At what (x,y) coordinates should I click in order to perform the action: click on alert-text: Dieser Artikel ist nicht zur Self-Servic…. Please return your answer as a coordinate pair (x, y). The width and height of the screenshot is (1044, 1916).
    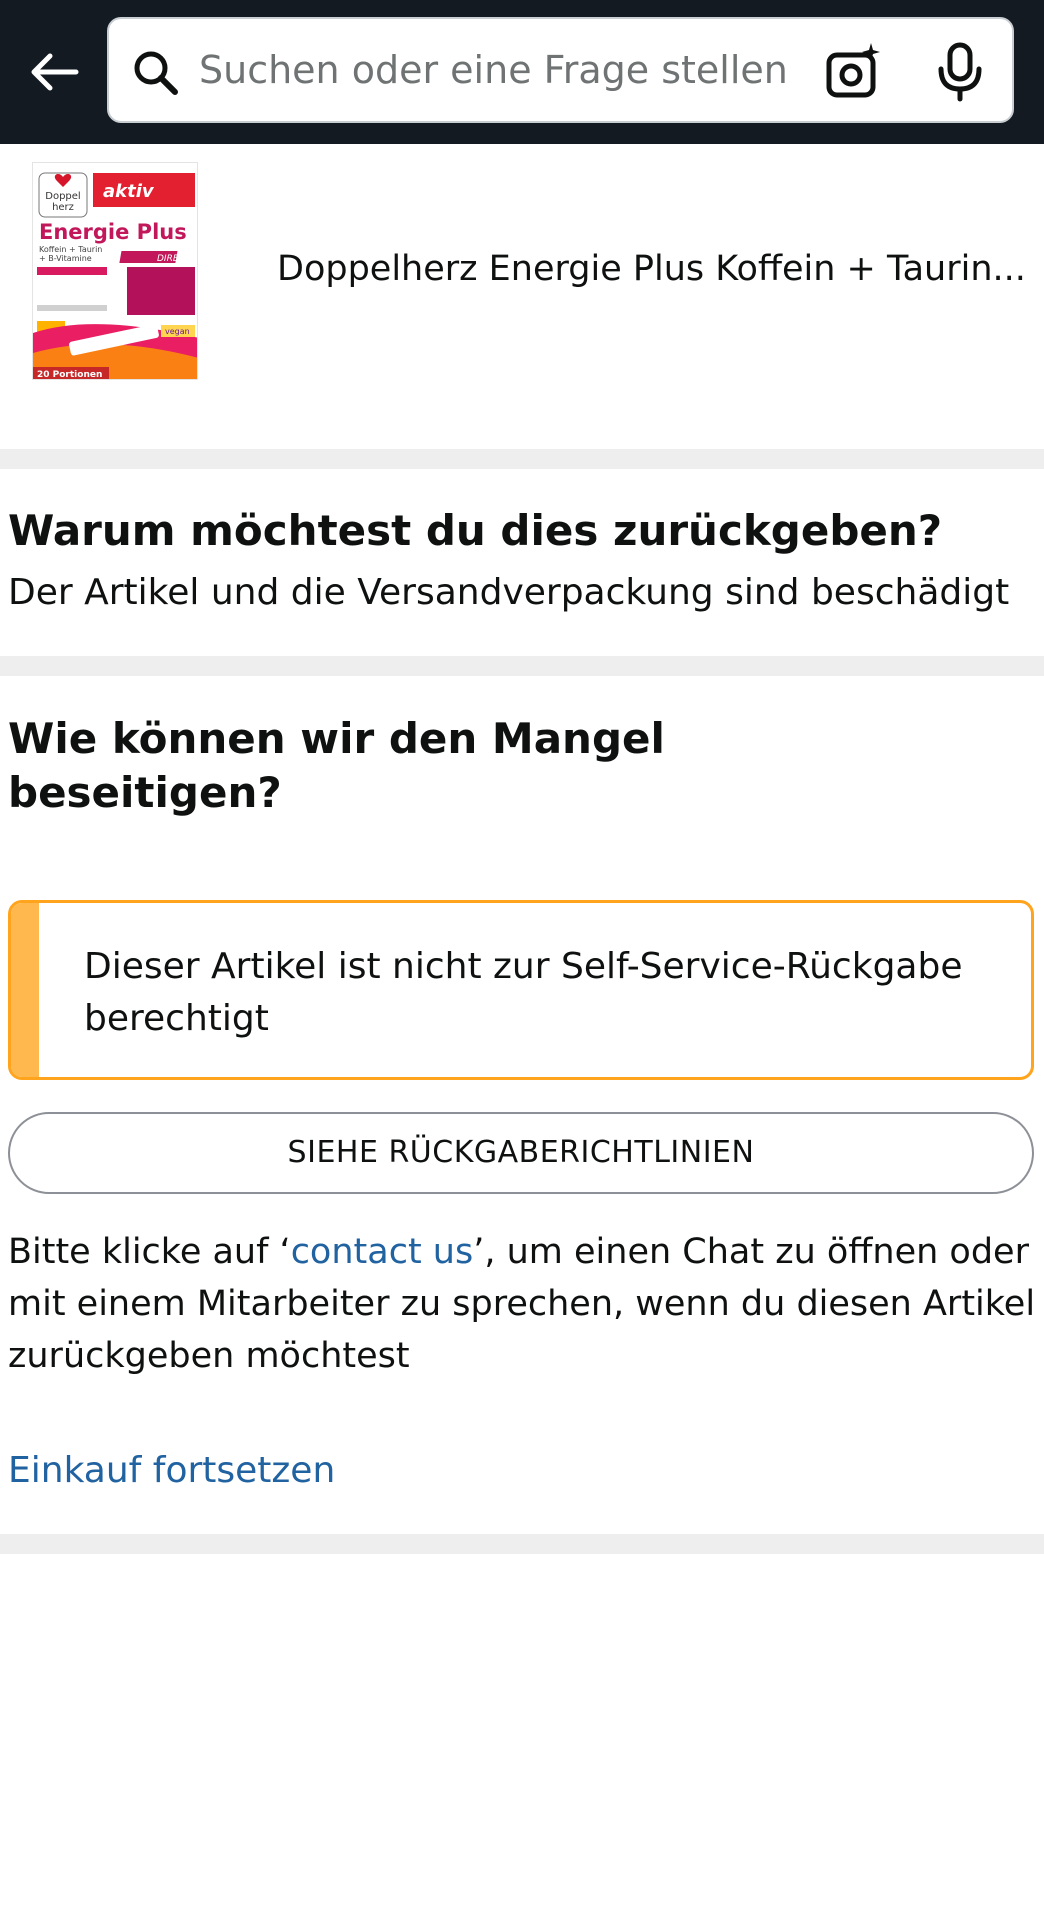
    Looking at the image, I should click on (523, 992).